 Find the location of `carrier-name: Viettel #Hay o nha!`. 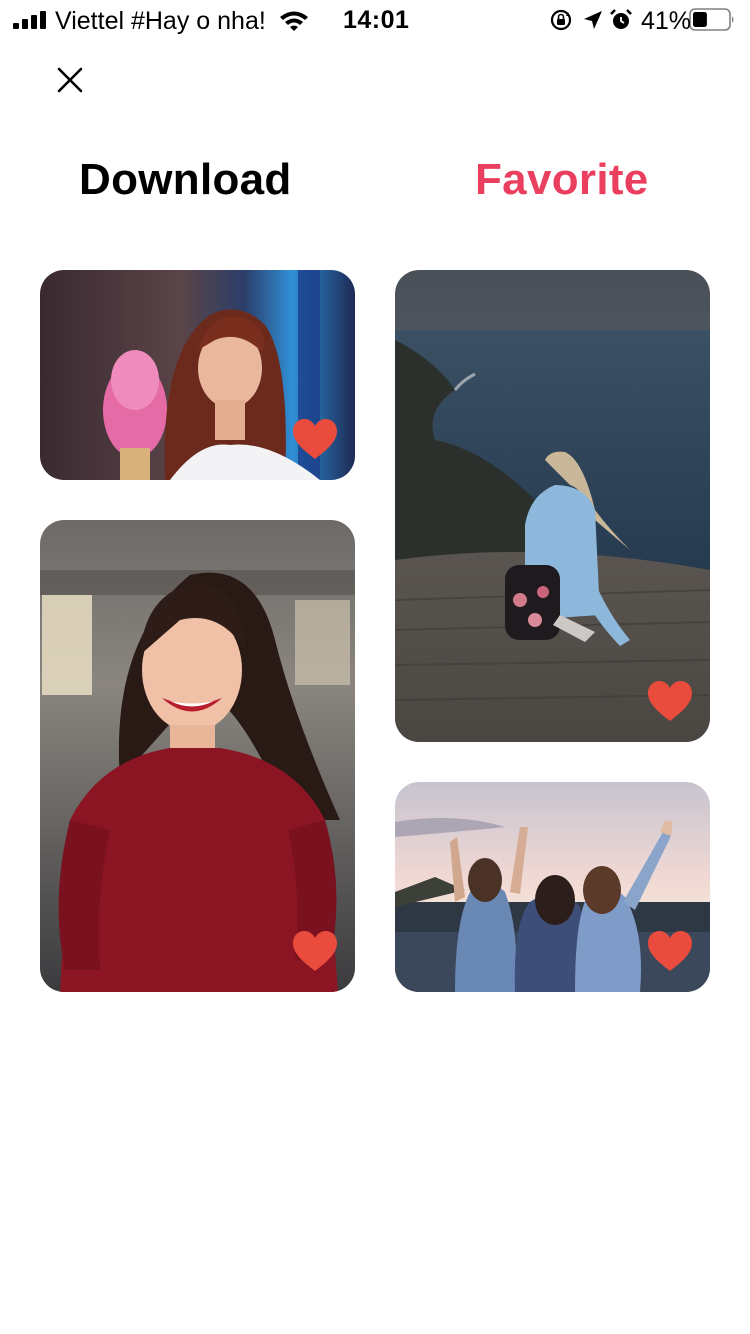

carrier-name: Viettel #Hay o nha! is located at coordinates (160, 21).